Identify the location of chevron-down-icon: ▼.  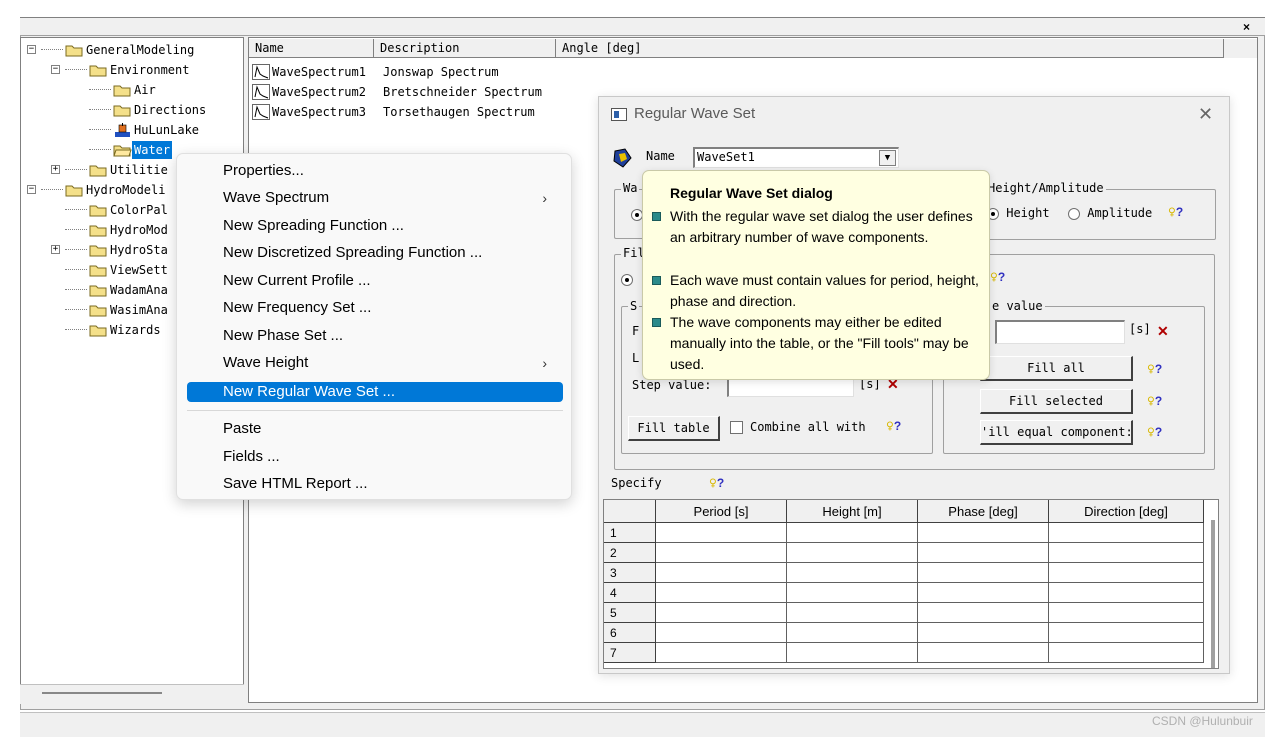
(887, 158).